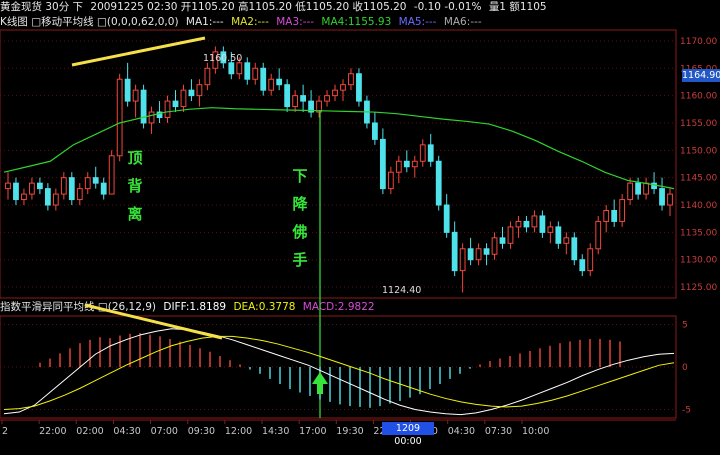 Image resolution: width=720 pixels, height=455 pixels. What do you see at coordinates (686, 411) in the screenshot?
I see `macd-axis-label: -5` at bounding box center [686, 411].